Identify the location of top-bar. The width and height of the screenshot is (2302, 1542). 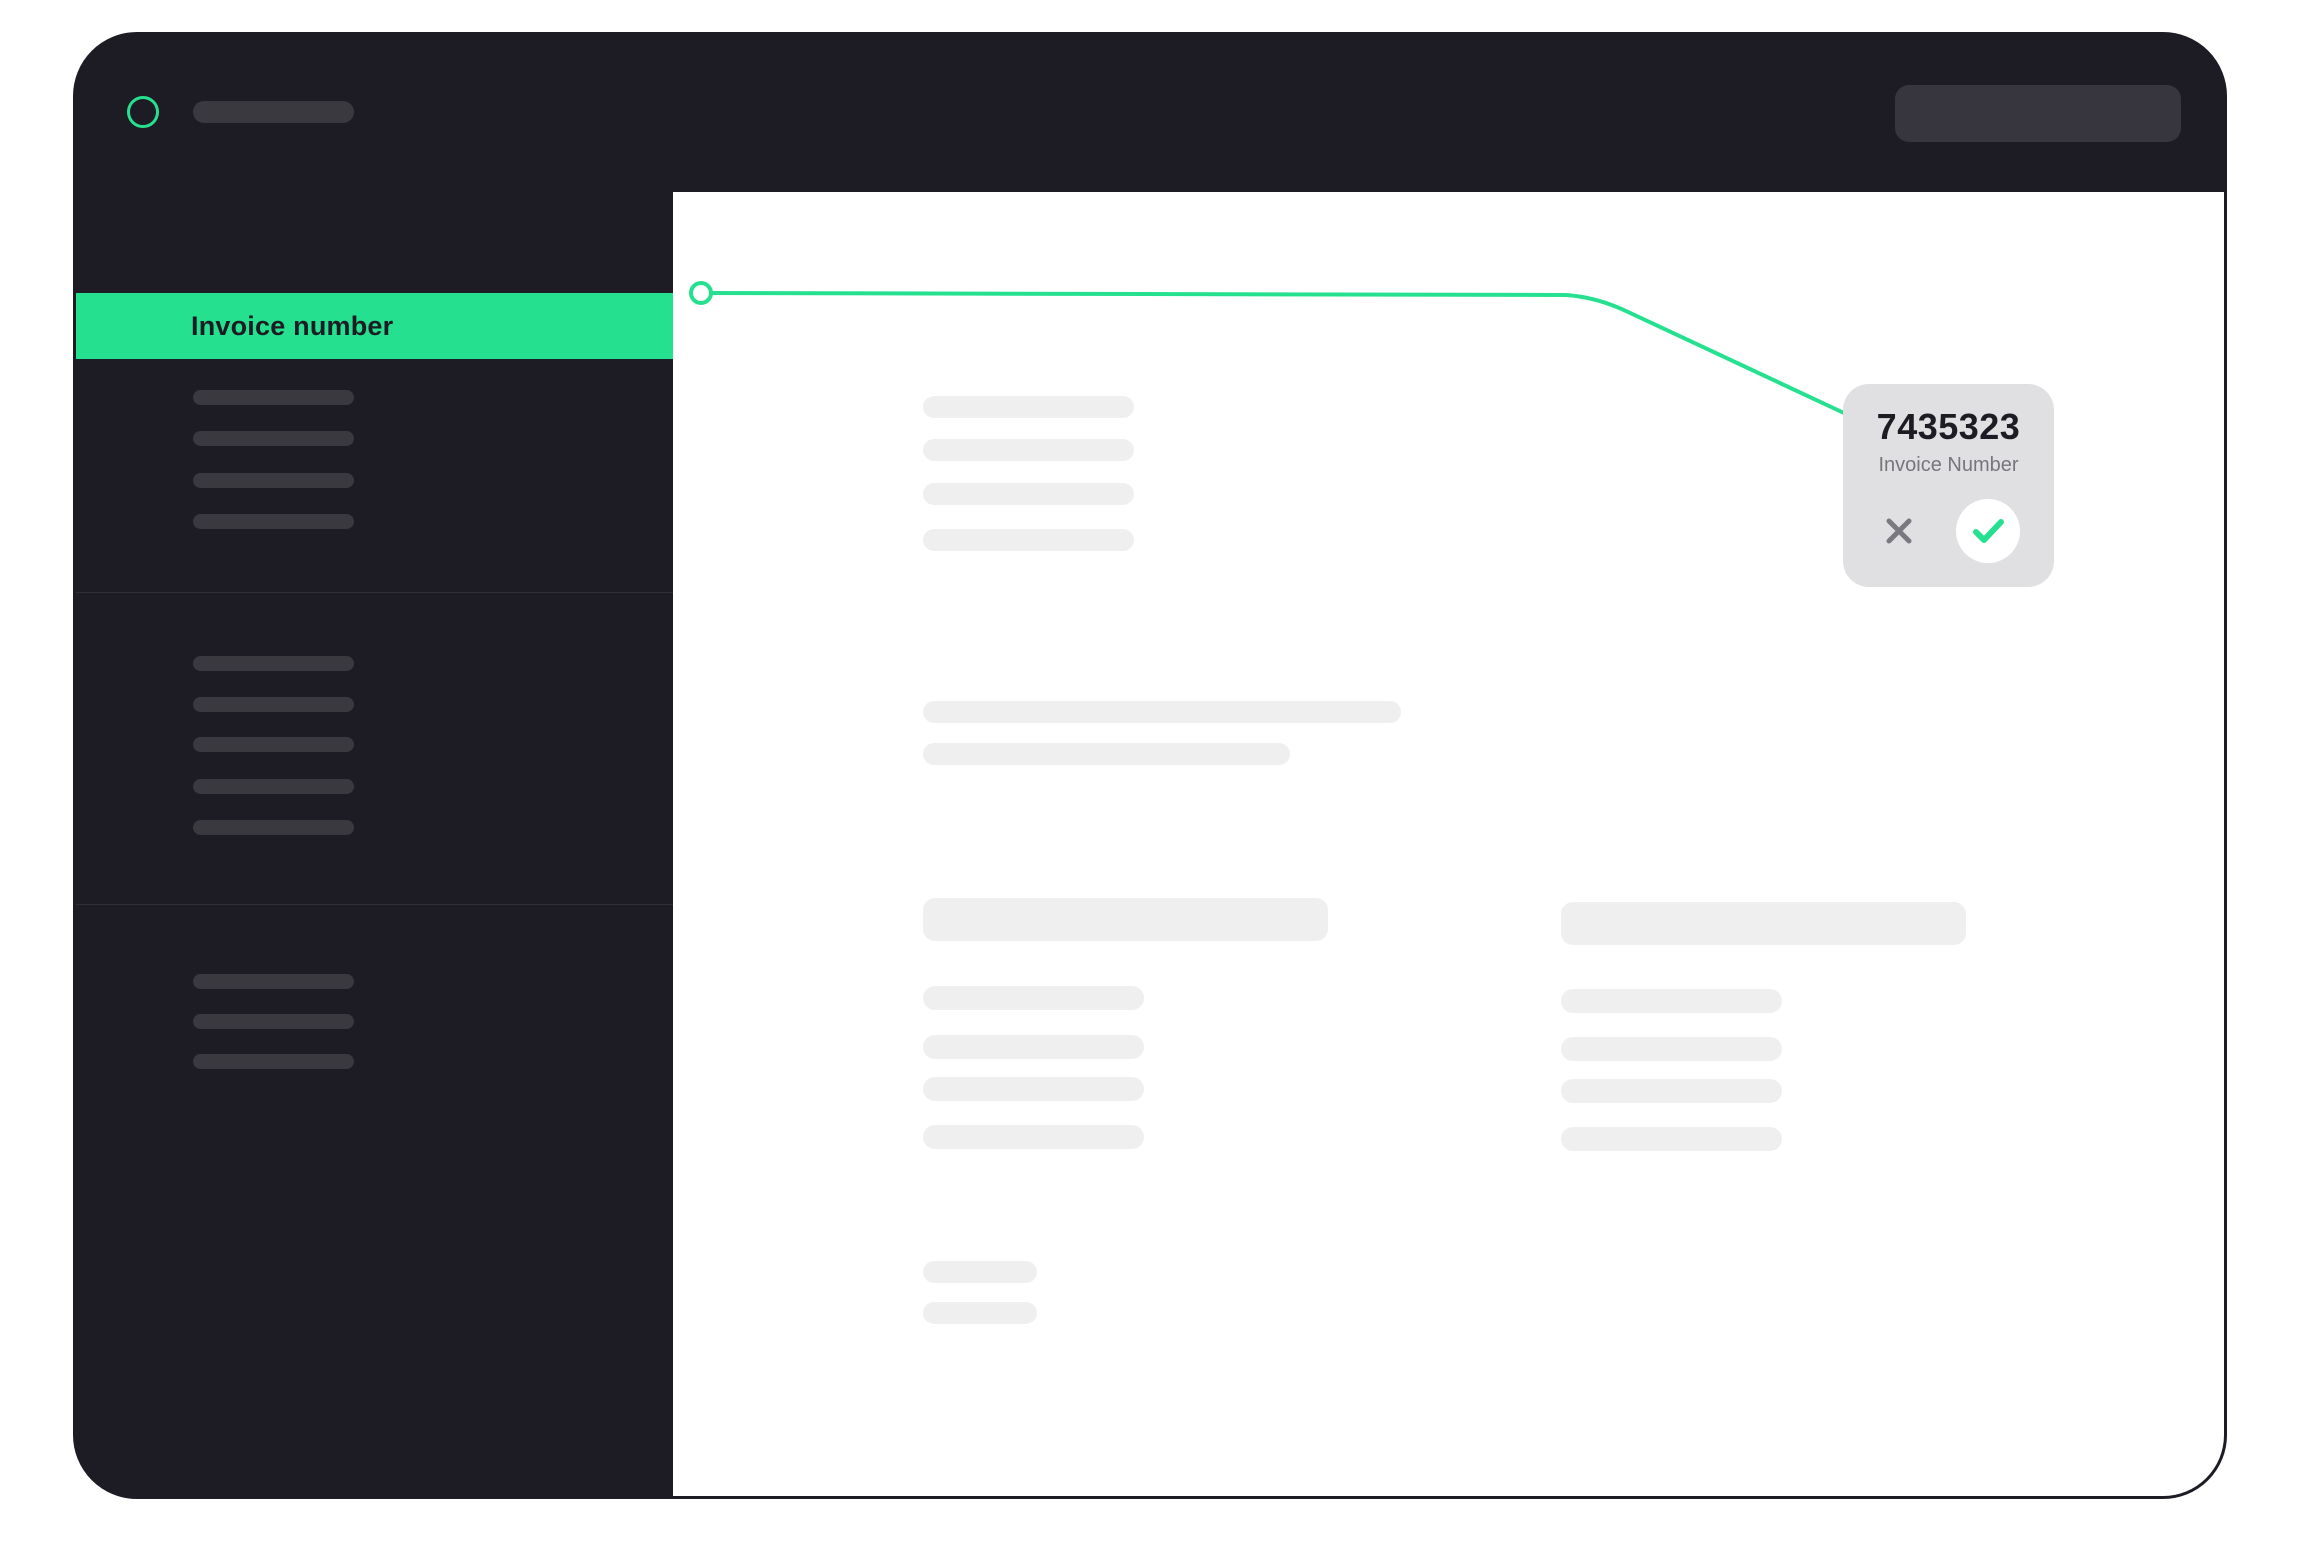
(1150, 114).